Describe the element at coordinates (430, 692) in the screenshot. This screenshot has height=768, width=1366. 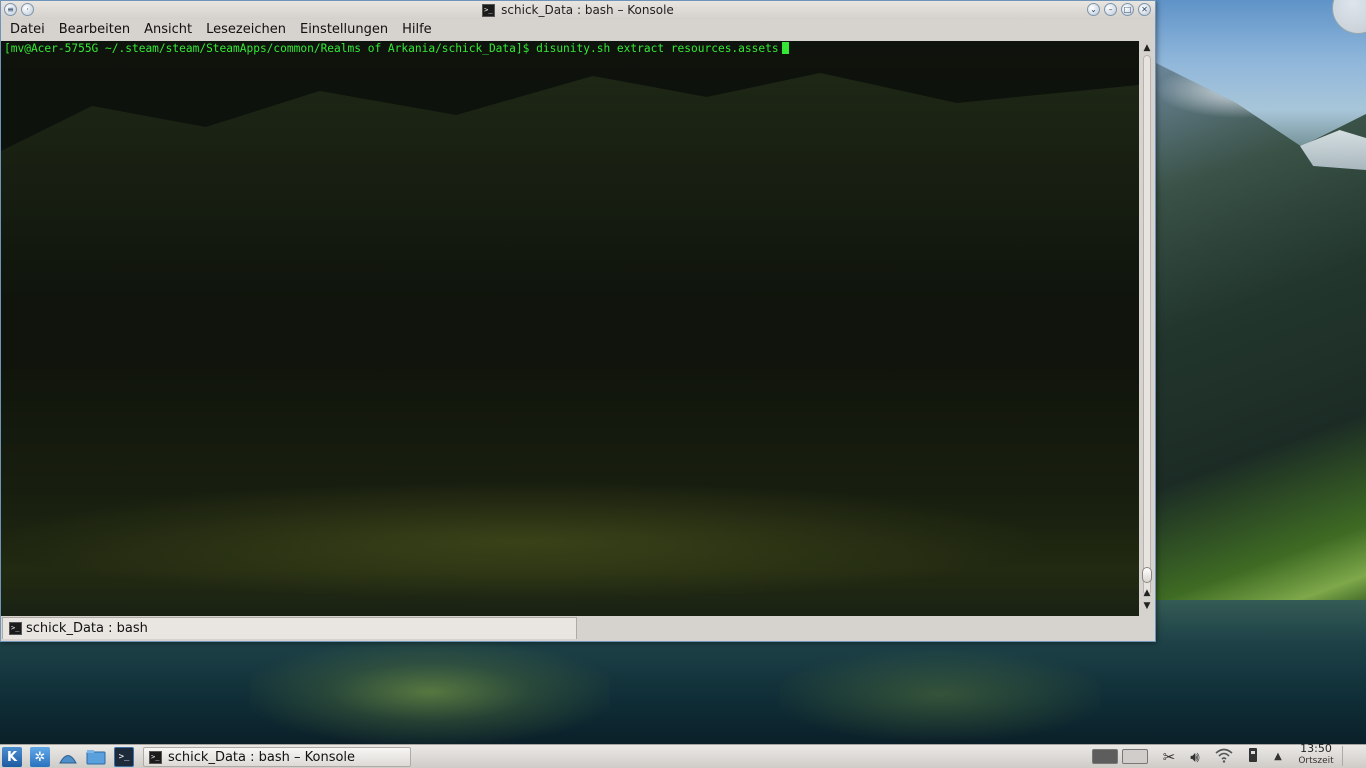
I see `wallpaper-lake-reflection` at that location.